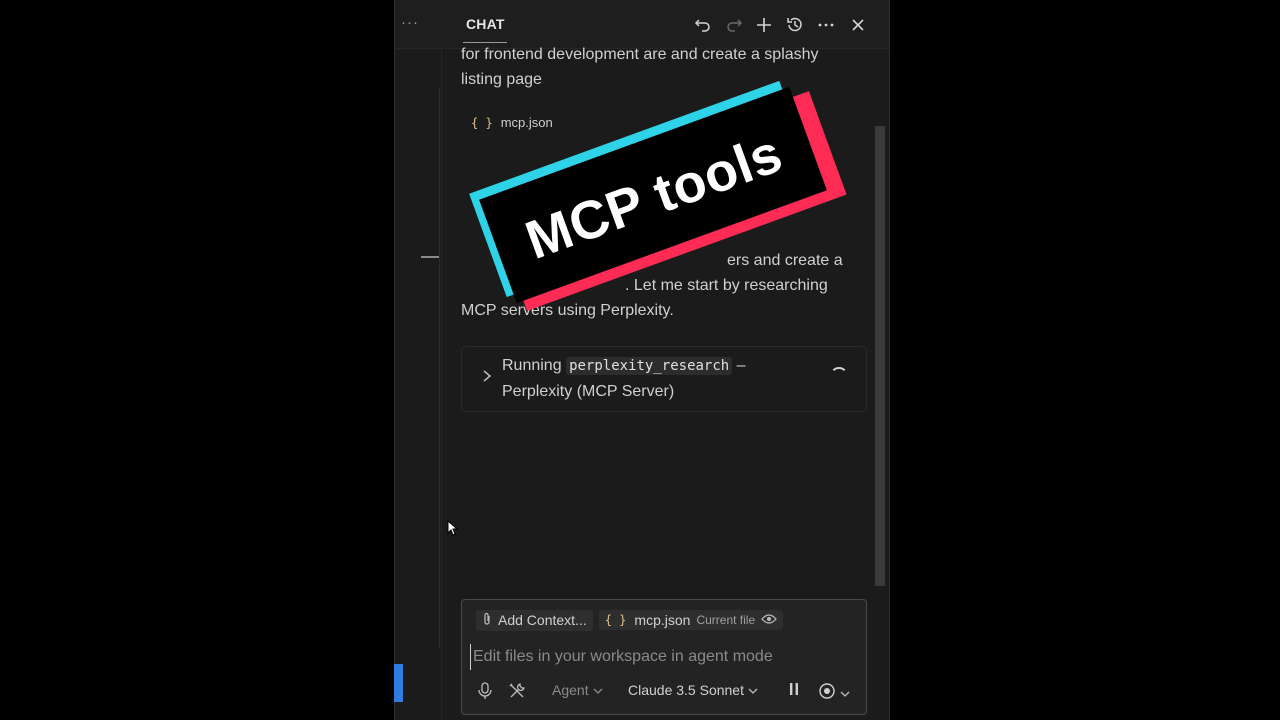  What do you see at coordinates (439, 368) in the screenshot?
I see `strip-divider` at bounding box center [439, 368].